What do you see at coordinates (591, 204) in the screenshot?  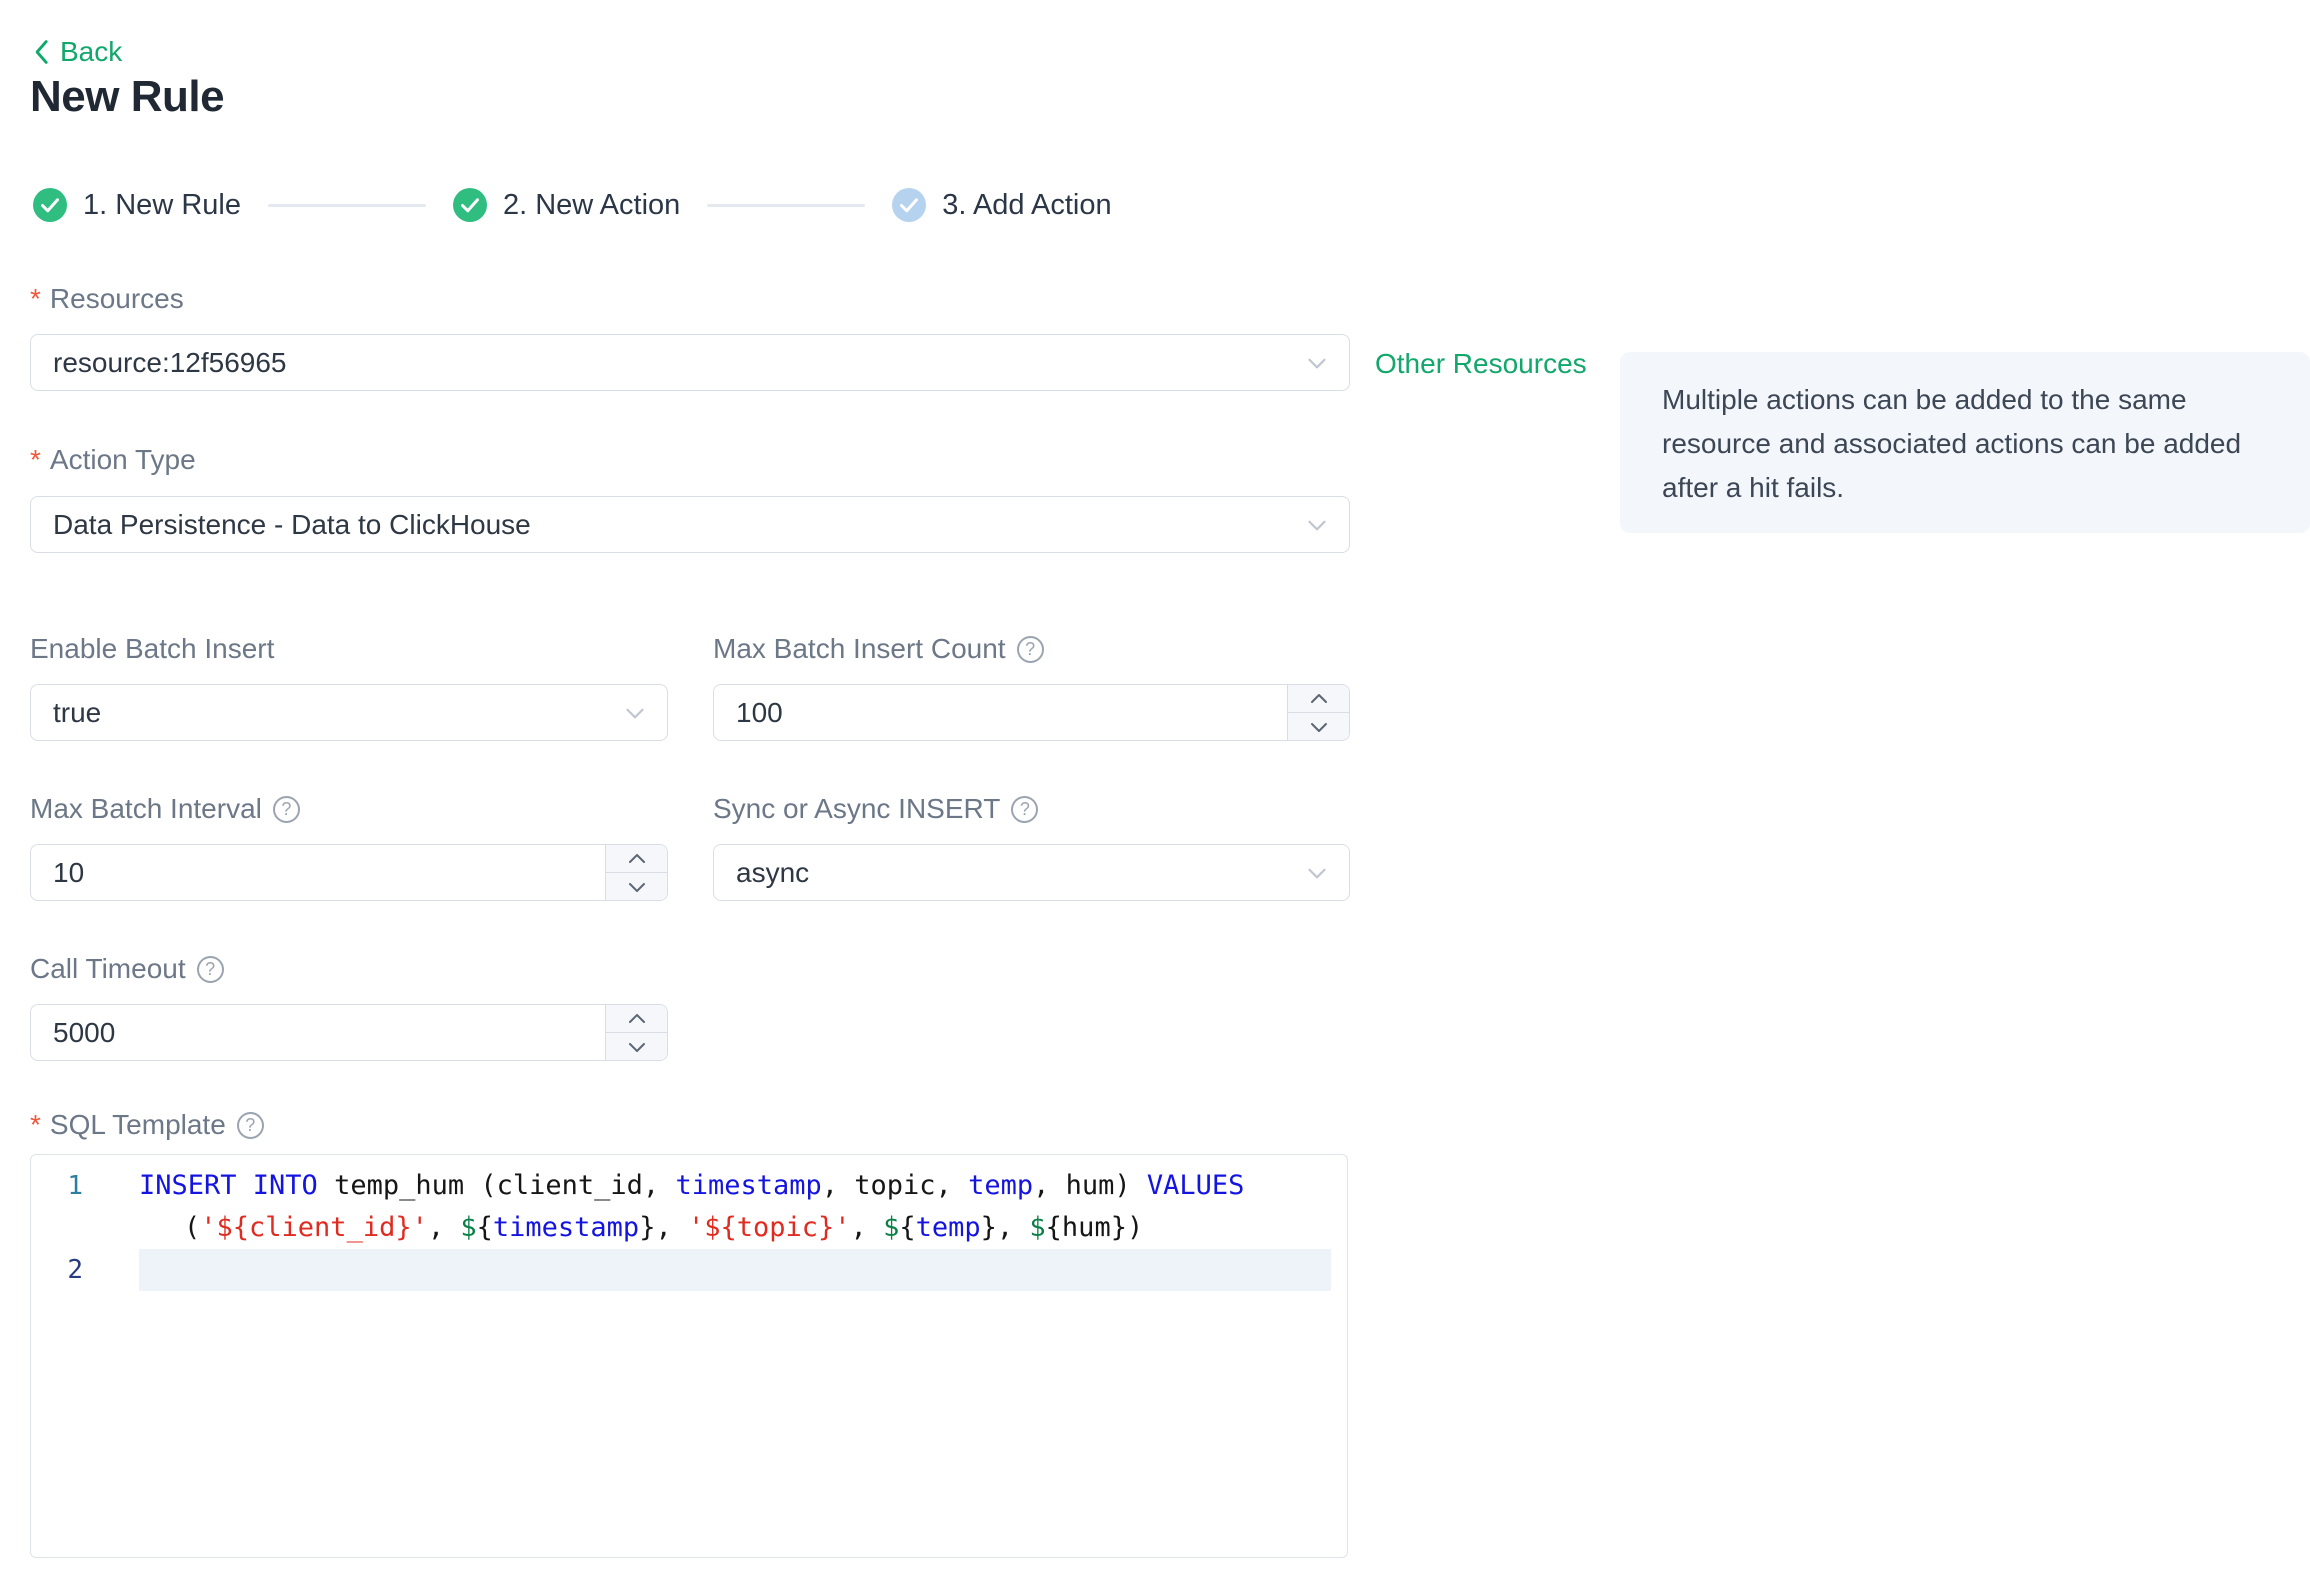 I see `step-2-label: 2. New Action` at bounding box center [591, 204].